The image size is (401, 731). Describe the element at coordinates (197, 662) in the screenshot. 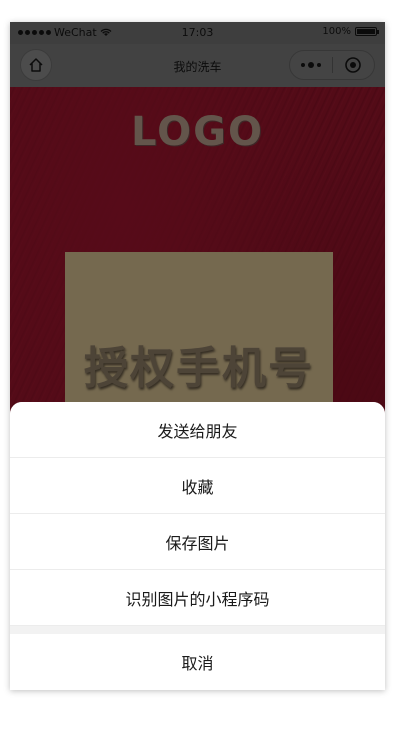

I see `cancel-button: 取消` at that location.